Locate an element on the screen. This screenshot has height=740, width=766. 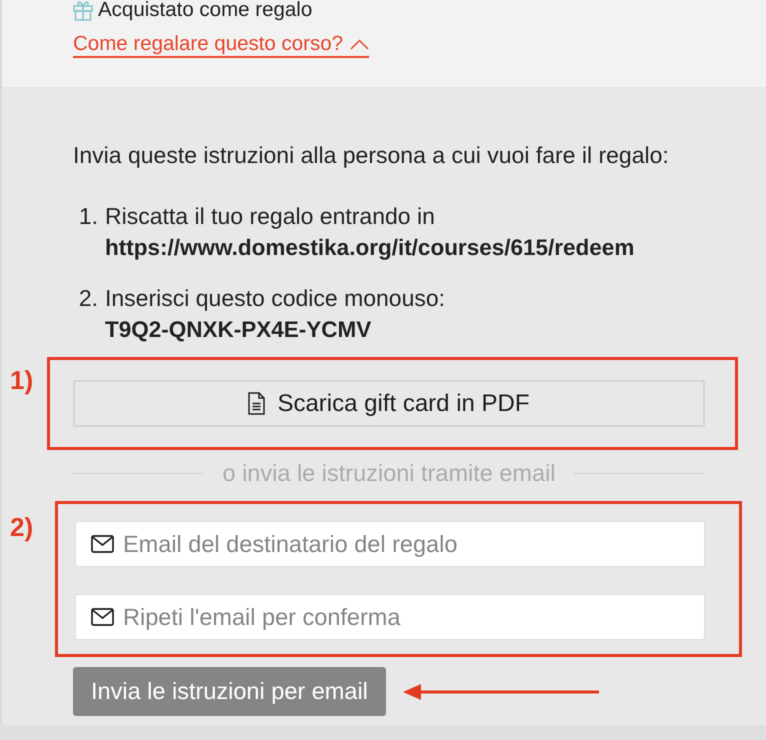
gift-icon is located at coordinates (83, 10).